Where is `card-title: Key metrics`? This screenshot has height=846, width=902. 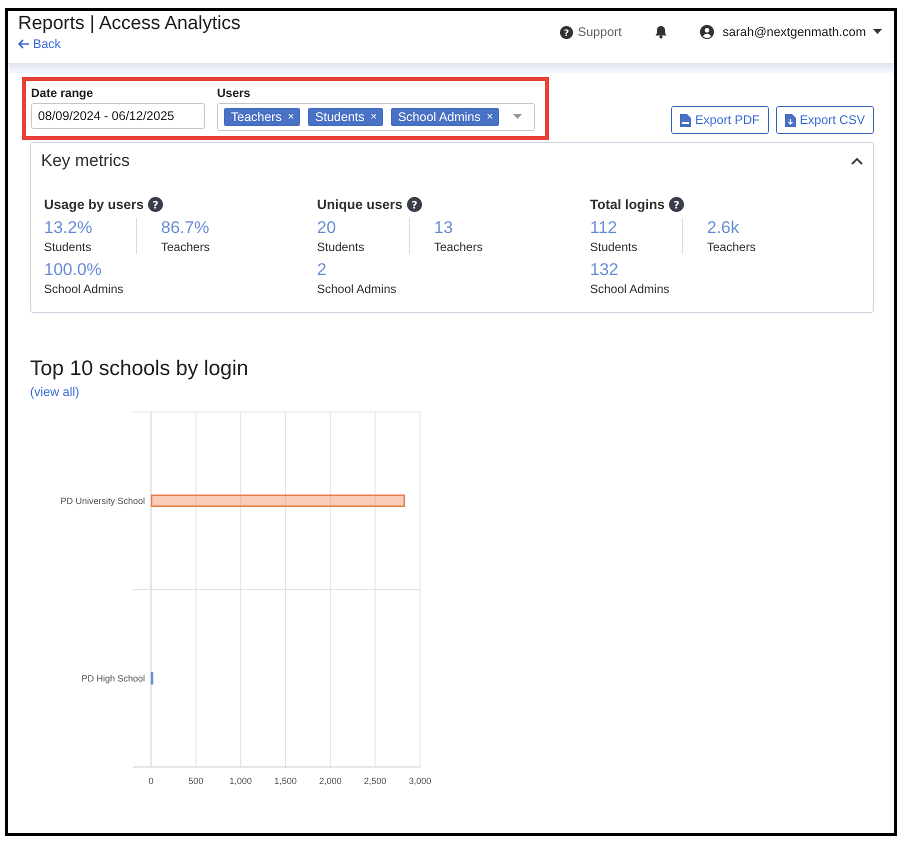 card-title: Key metrics is located at coordinates (85, 161).